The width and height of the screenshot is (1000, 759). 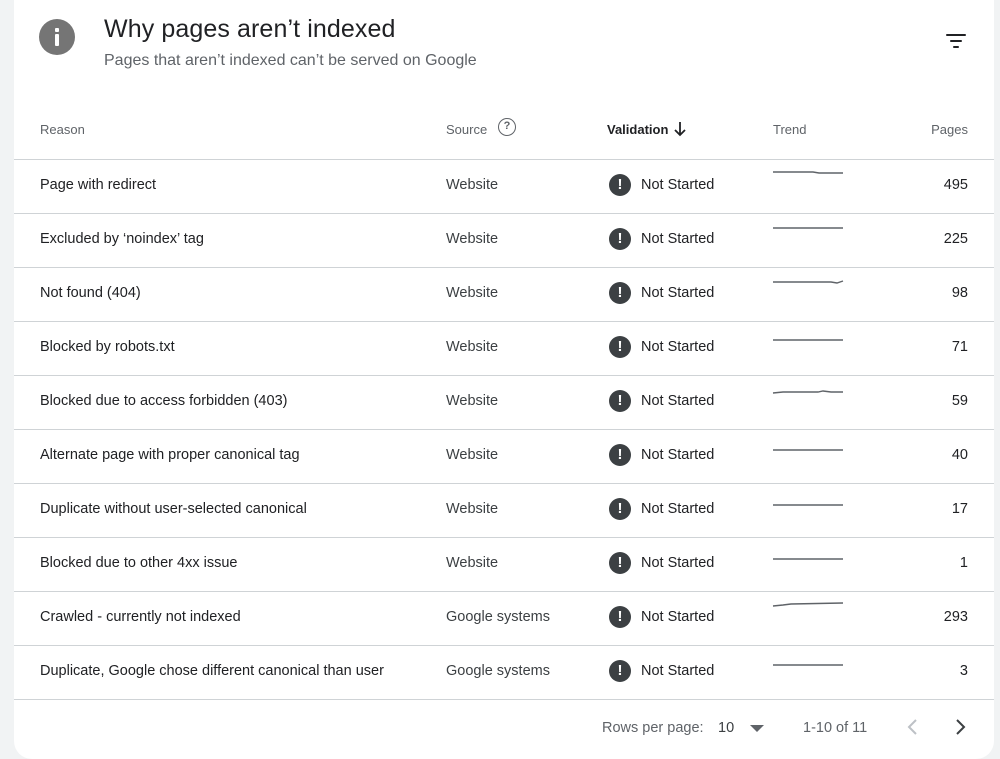 What do you see at coordinates (913, 727) in the screenshot?
I see `chevron-left-icon` at bounding box center [913, 727].